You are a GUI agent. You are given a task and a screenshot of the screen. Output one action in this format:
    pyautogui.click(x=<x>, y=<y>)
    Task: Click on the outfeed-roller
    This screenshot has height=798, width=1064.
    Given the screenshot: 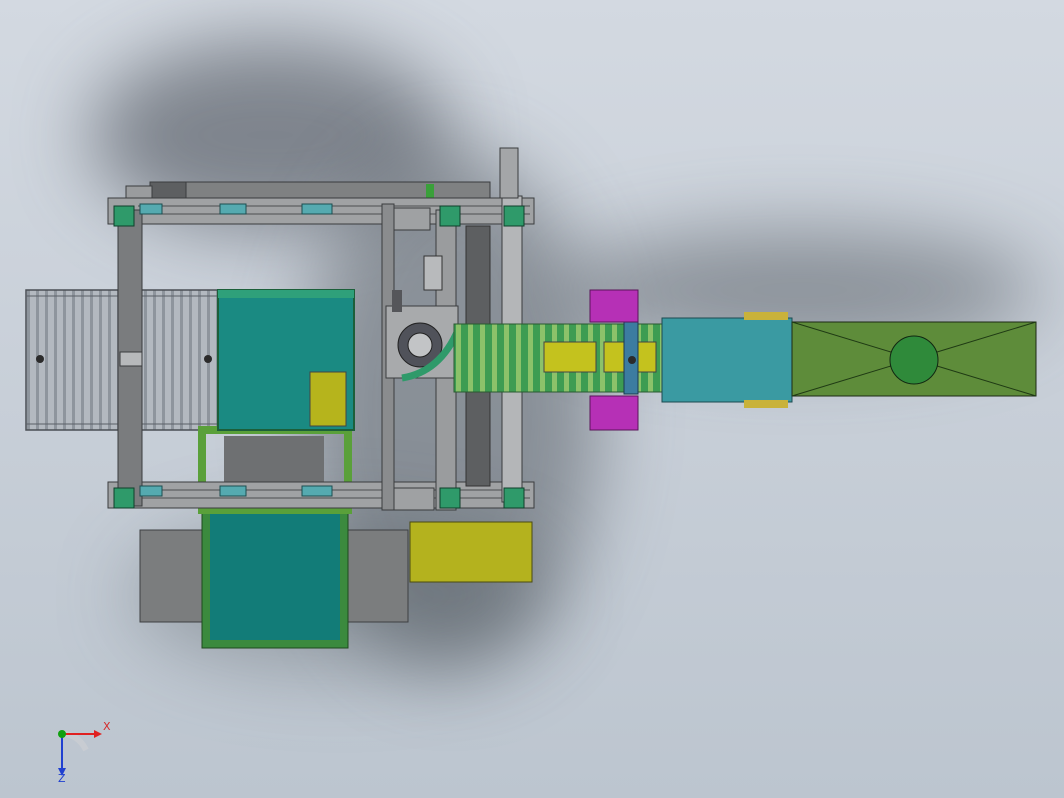 What is the action you would take?
    pyautogui.click(x=914, y=360)
    